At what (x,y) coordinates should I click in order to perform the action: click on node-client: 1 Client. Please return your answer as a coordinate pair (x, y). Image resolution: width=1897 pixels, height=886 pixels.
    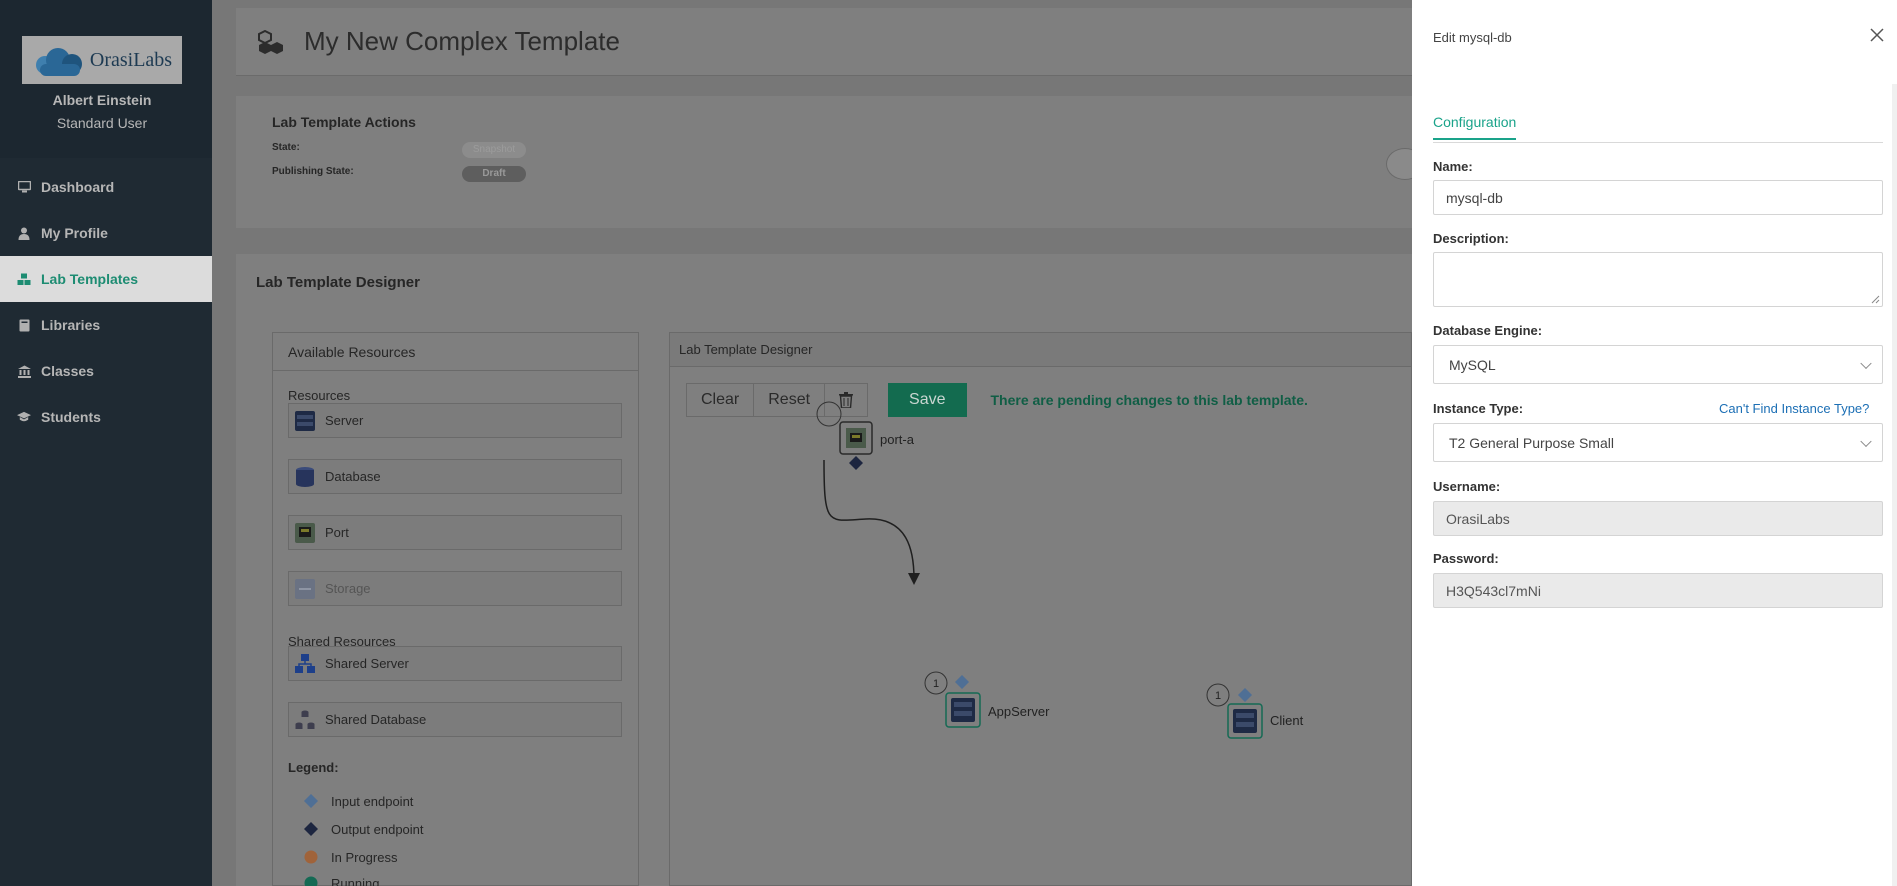
    Looking at the image, I should click on (1255, 711).